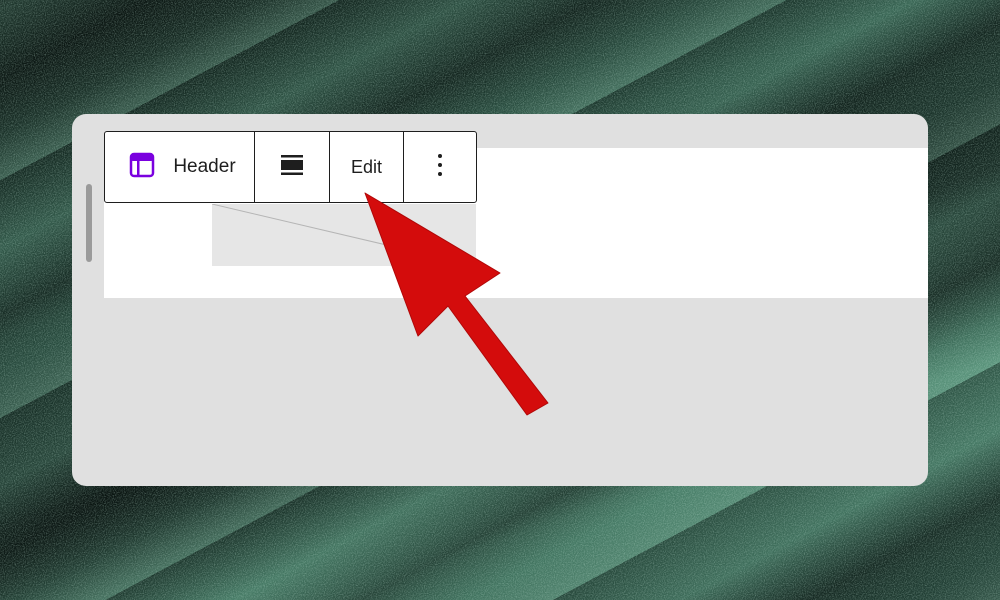  I want to click on options-button, so click(440, 167).